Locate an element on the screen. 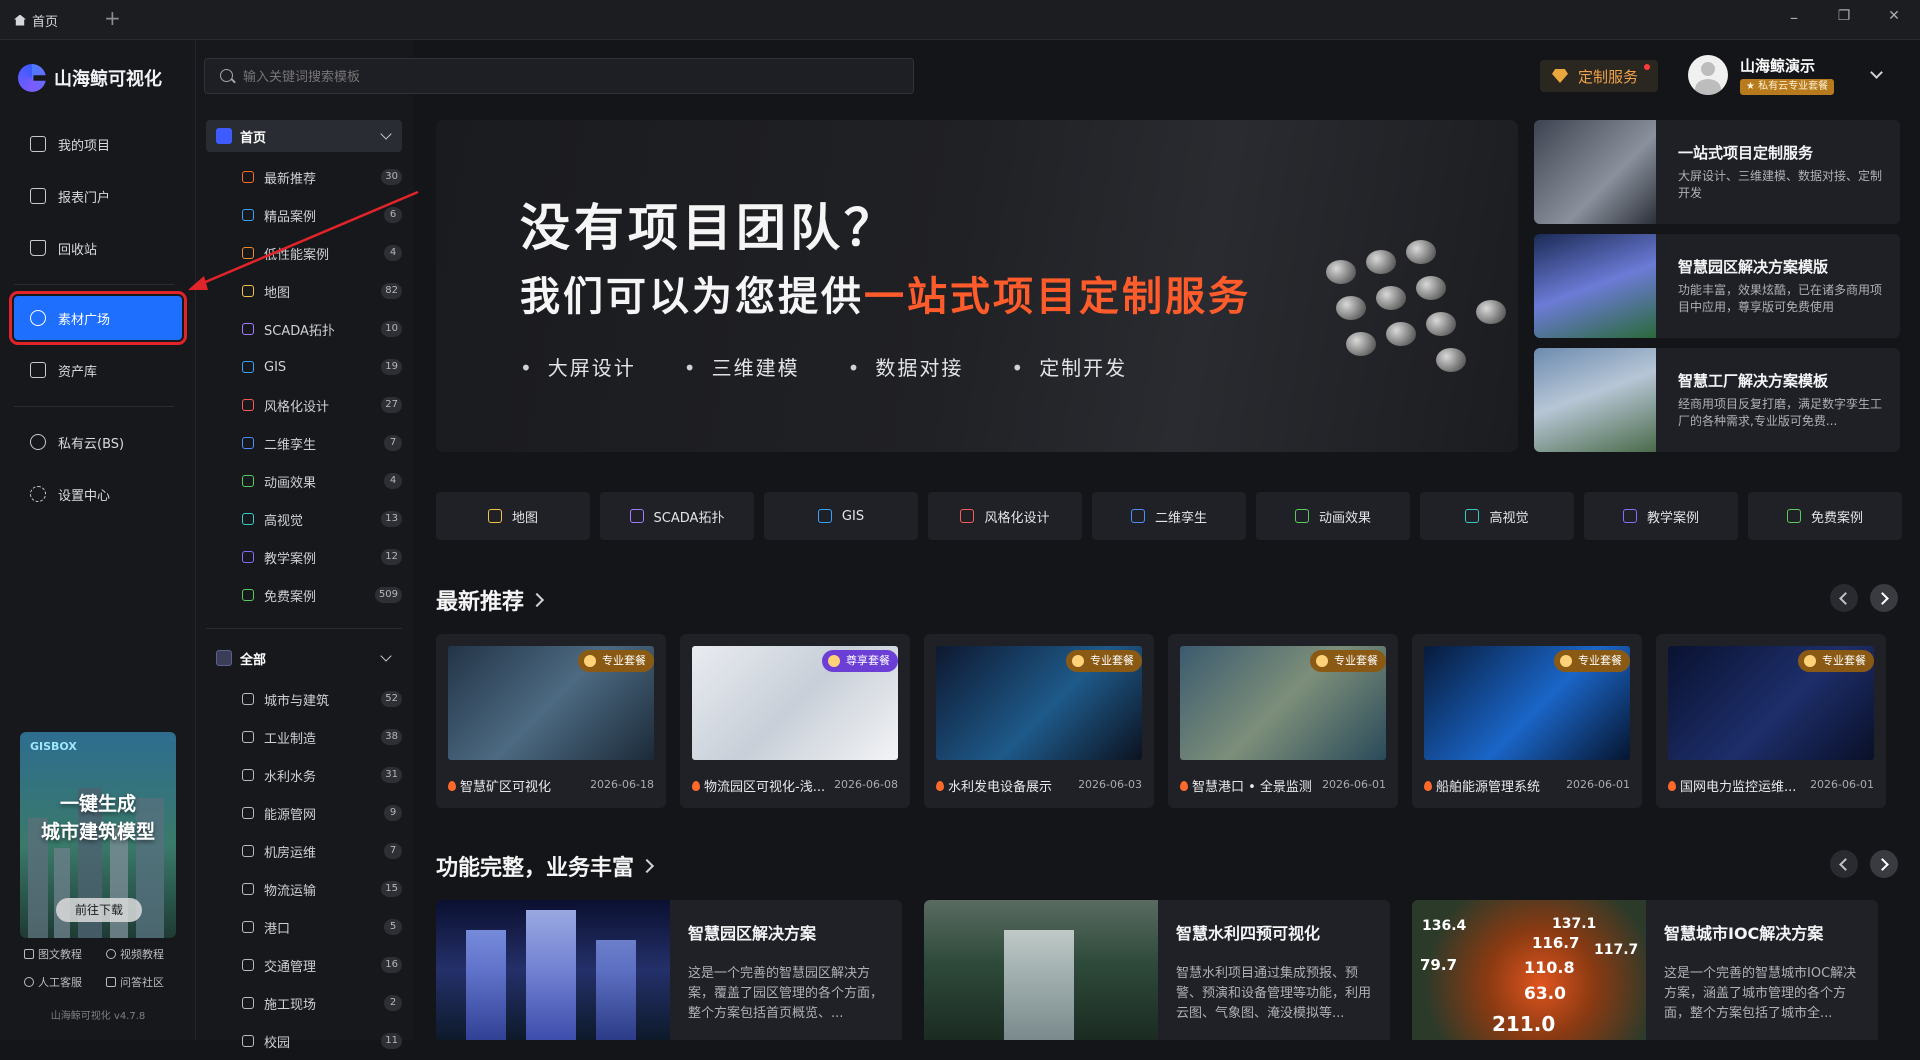 This screenshot has width=1920, height=1060. category-item: 动画效果 4 is located at coordinates (322, 481).